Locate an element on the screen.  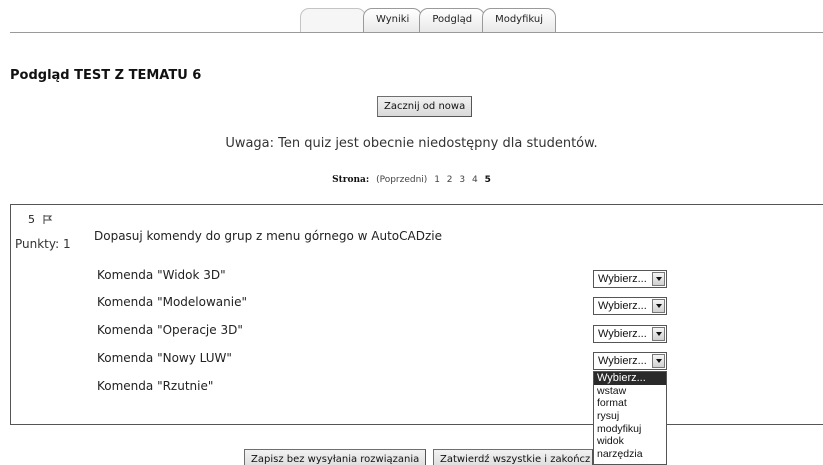
pager-label: Strona: is located at coordinates (351, 180).